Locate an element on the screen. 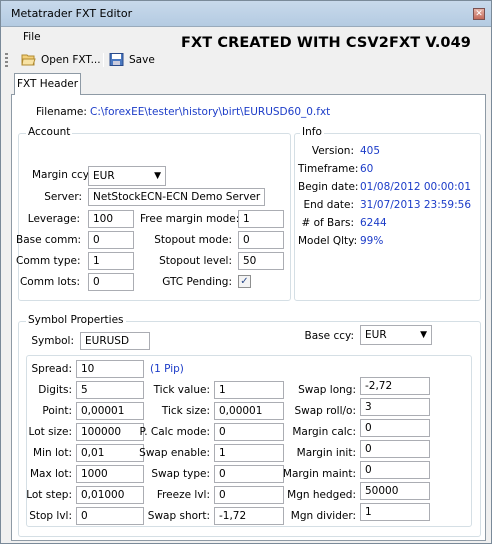  swap-type-label: Swap type: is located at coordinates (180, 474).